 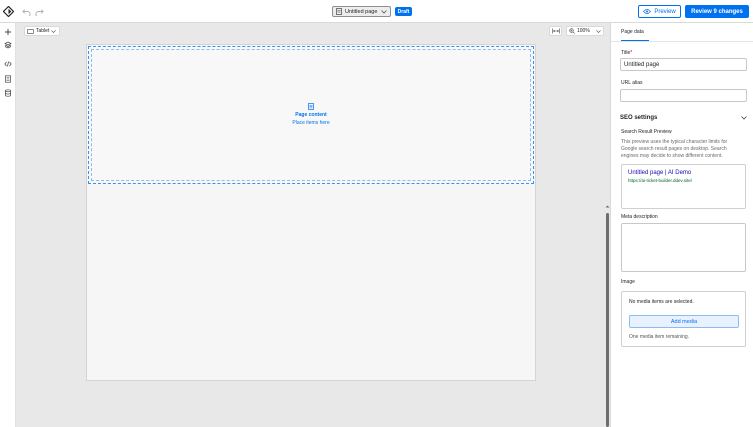 I want to click on serp-url: https://ai-ticket-builder.ddev.site/, so click(x=660, y=180).